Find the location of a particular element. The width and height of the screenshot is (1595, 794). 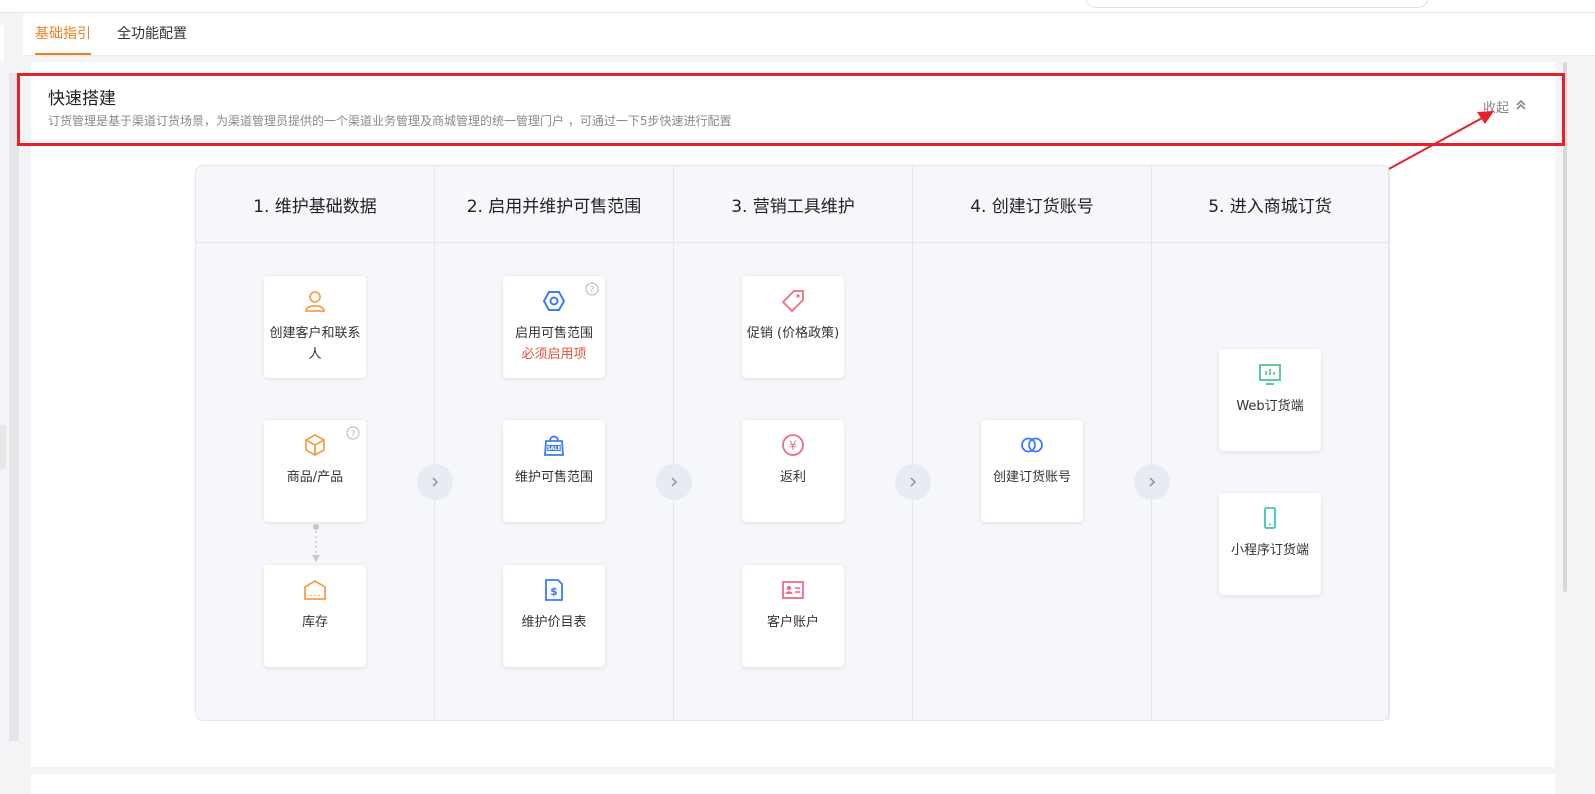

monitor-icon is located at coordinates (1270, 374).